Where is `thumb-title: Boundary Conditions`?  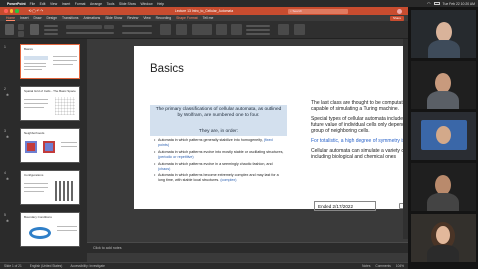 thumb-title: Boundary Conditions is located at coordinates (38, 217).